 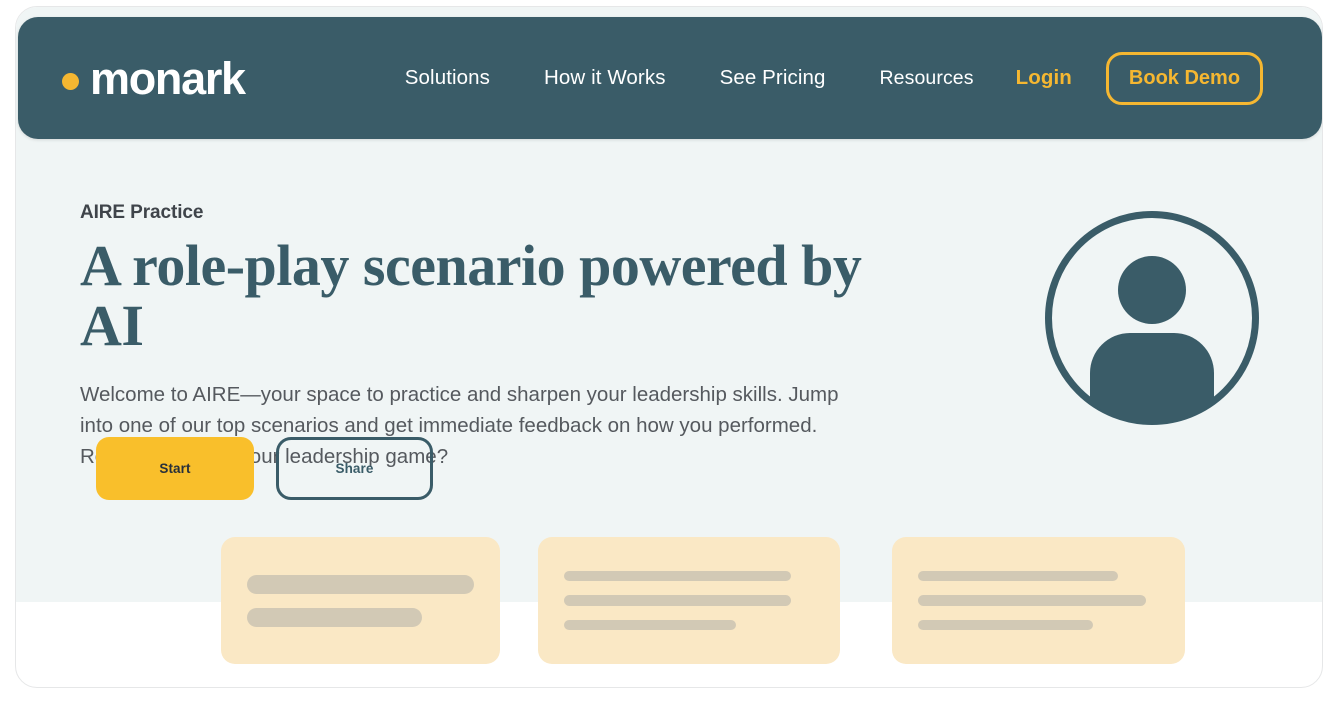 I want to click on placeholder-cards, so click(x=703, y=600).